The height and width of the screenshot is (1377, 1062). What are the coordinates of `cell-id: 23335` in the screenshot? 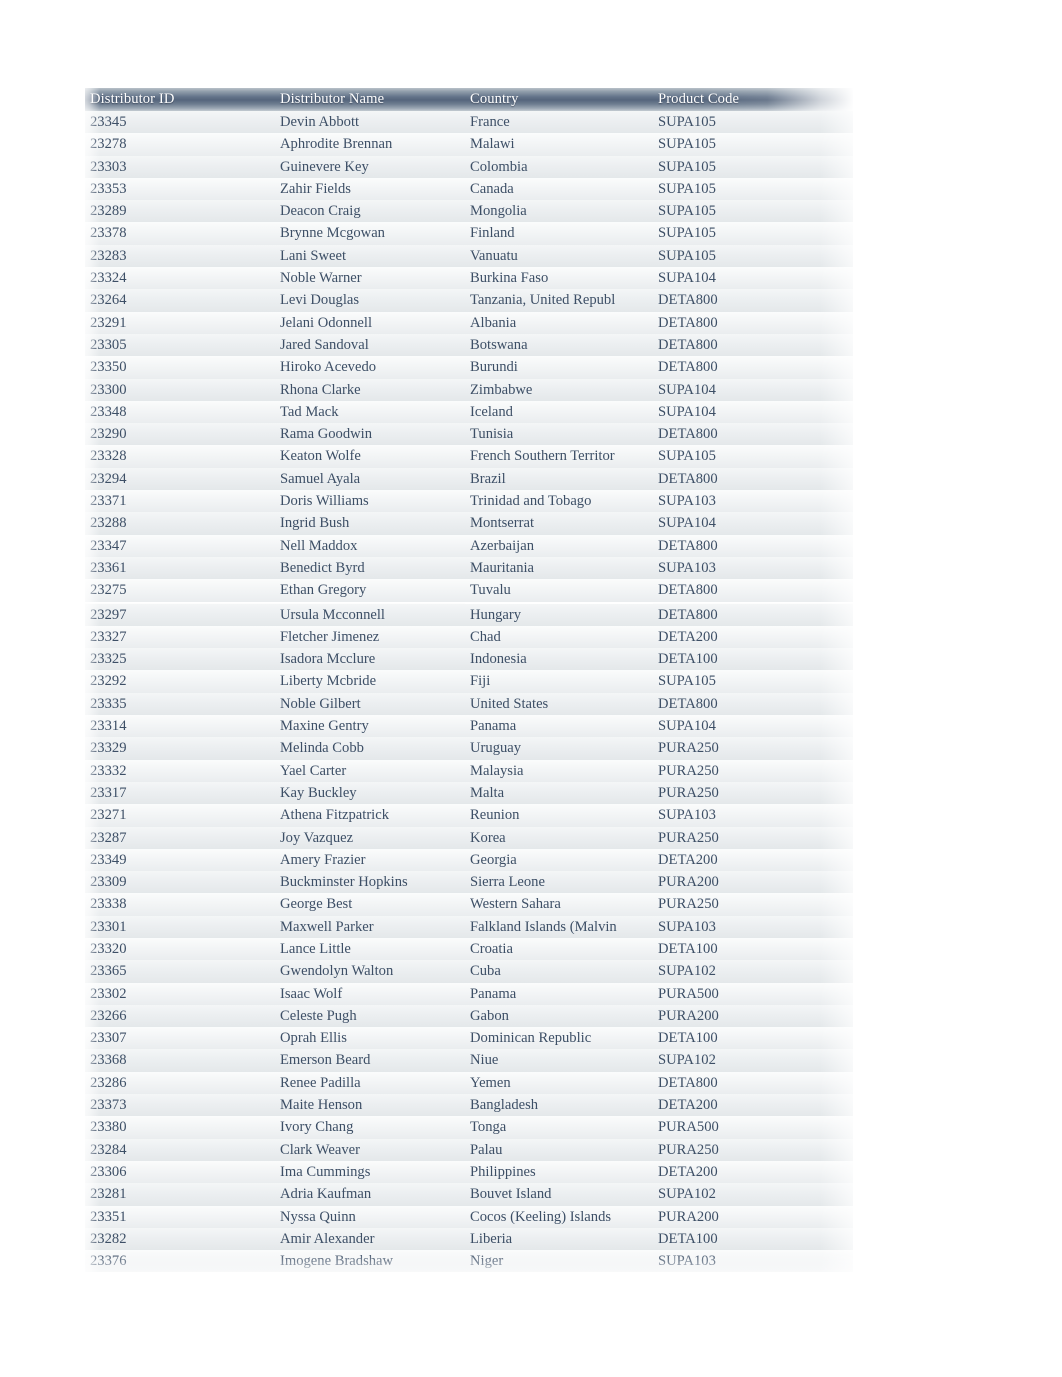 It's located at (180, 704).